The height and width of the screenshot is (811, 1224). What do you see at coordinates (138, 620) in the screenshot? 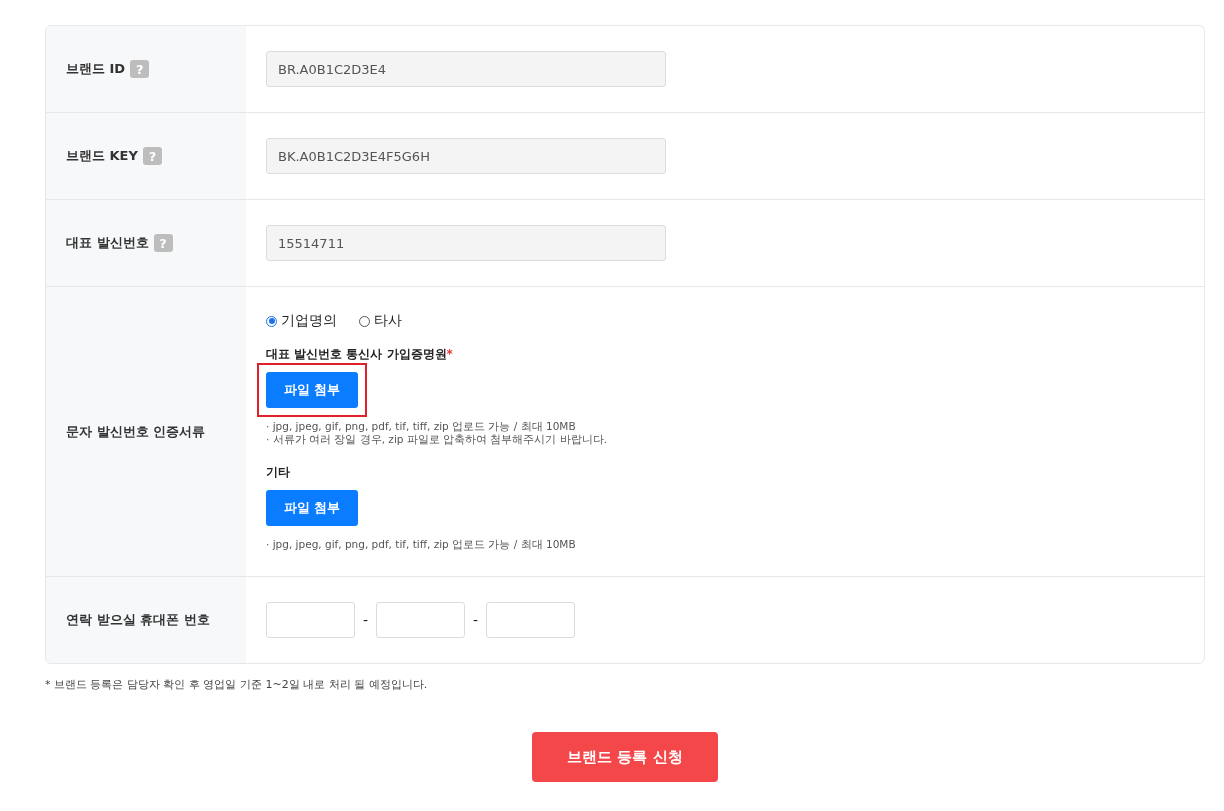
I see `field-label: 연락 받으실 휴대폰 번호` at bounding box center [138, 620].